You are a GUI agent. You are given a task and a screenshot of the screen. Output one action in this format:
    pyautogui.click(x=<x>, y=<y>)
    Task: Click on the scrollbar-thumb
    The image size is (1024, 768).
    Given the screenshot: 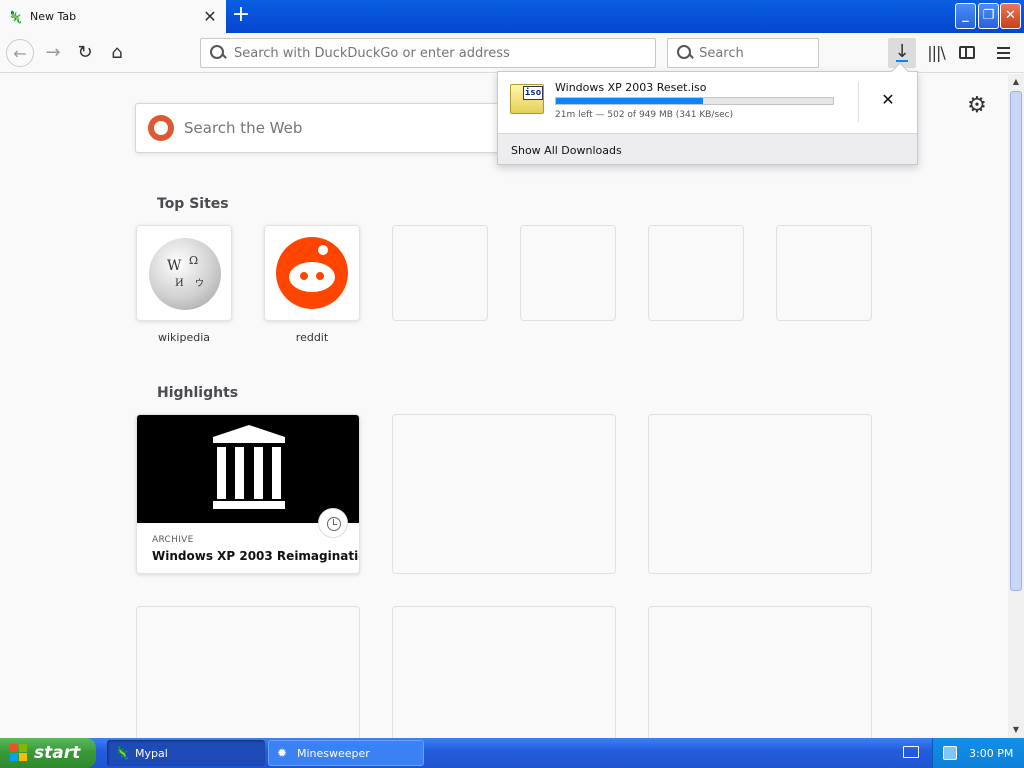 What is the action you would take?
    pyautogui.click(x=1016, y=341)
    